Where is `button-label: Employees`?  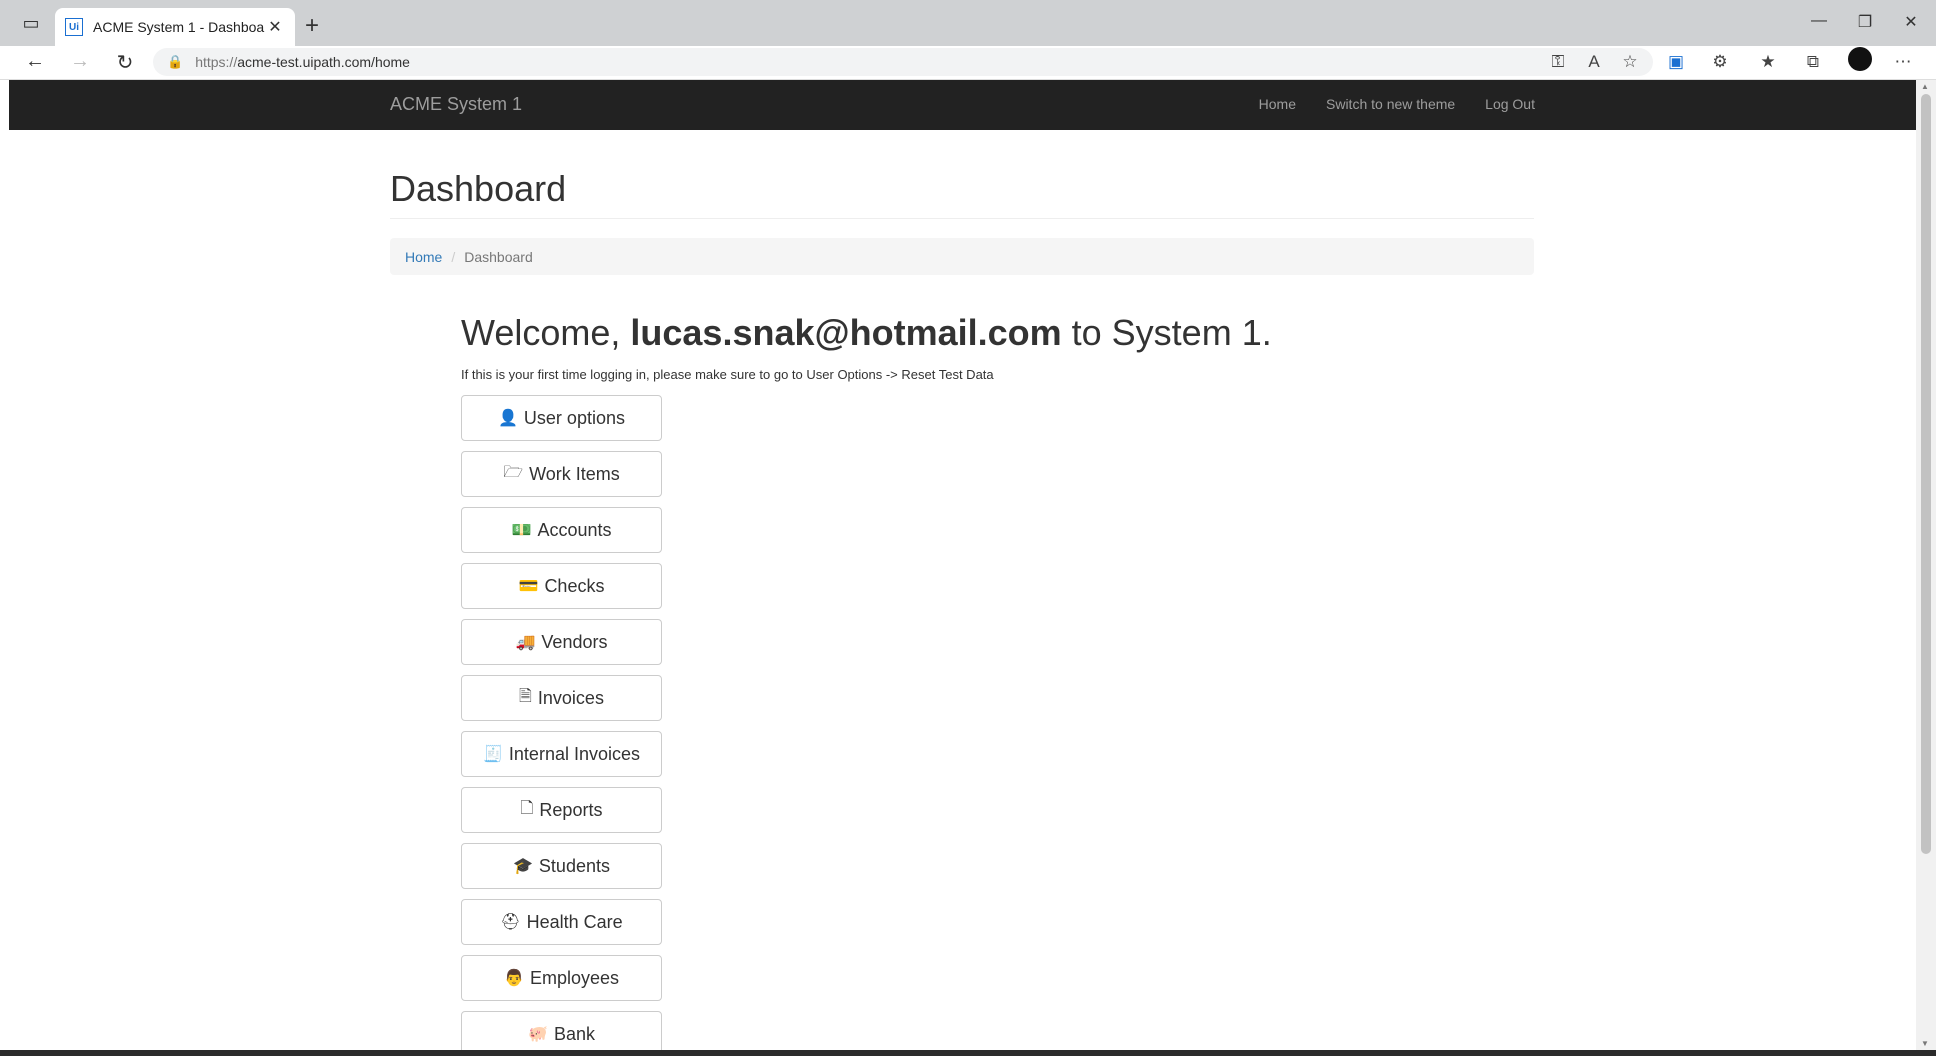
button-label: Employees is located at coordinates (574, 977).